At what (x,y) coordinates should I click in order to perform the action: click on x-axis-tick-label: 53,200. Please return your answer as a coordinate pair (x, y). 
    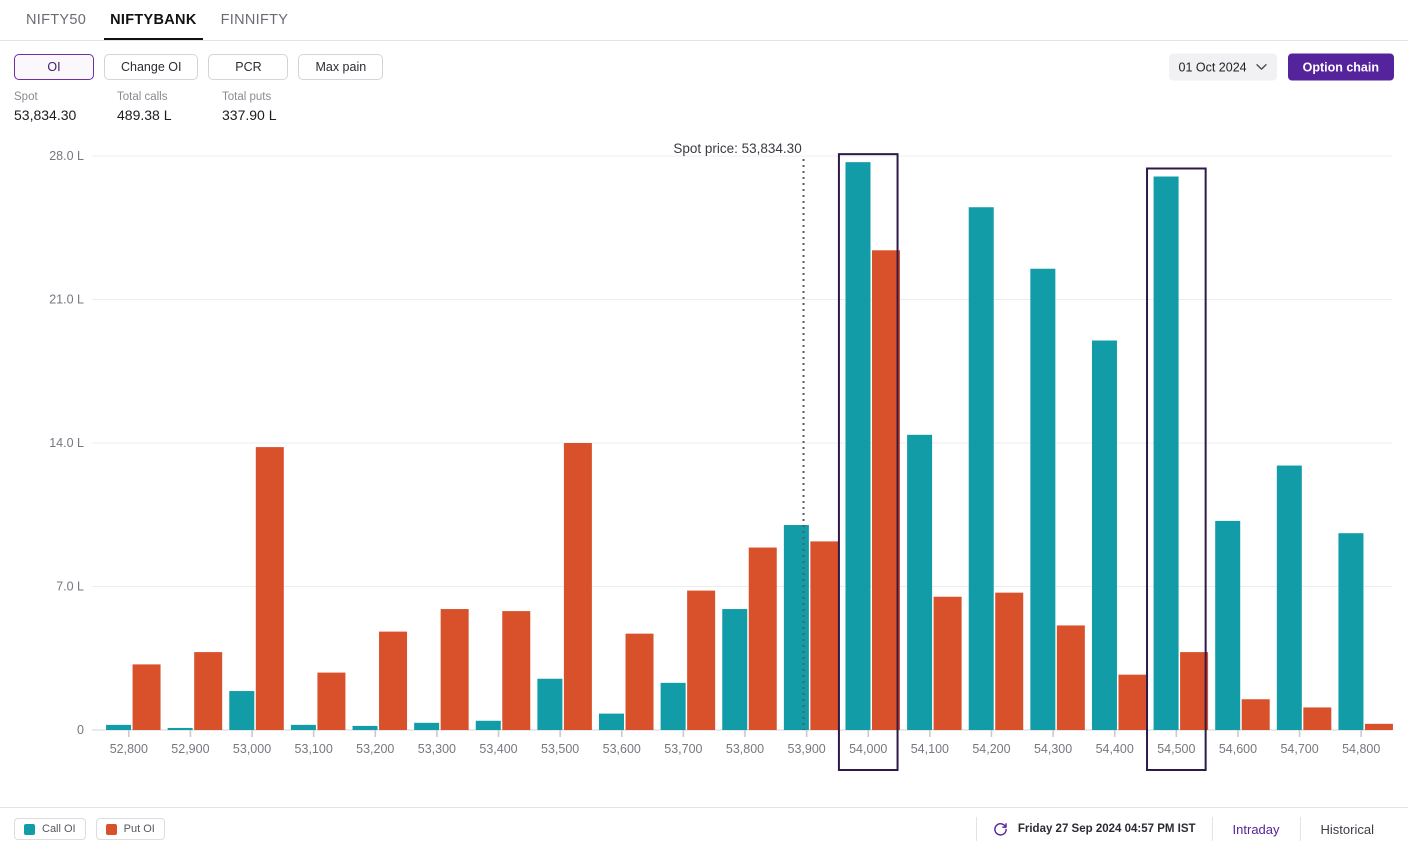
    Looking at the image, I should click on (375, 749).